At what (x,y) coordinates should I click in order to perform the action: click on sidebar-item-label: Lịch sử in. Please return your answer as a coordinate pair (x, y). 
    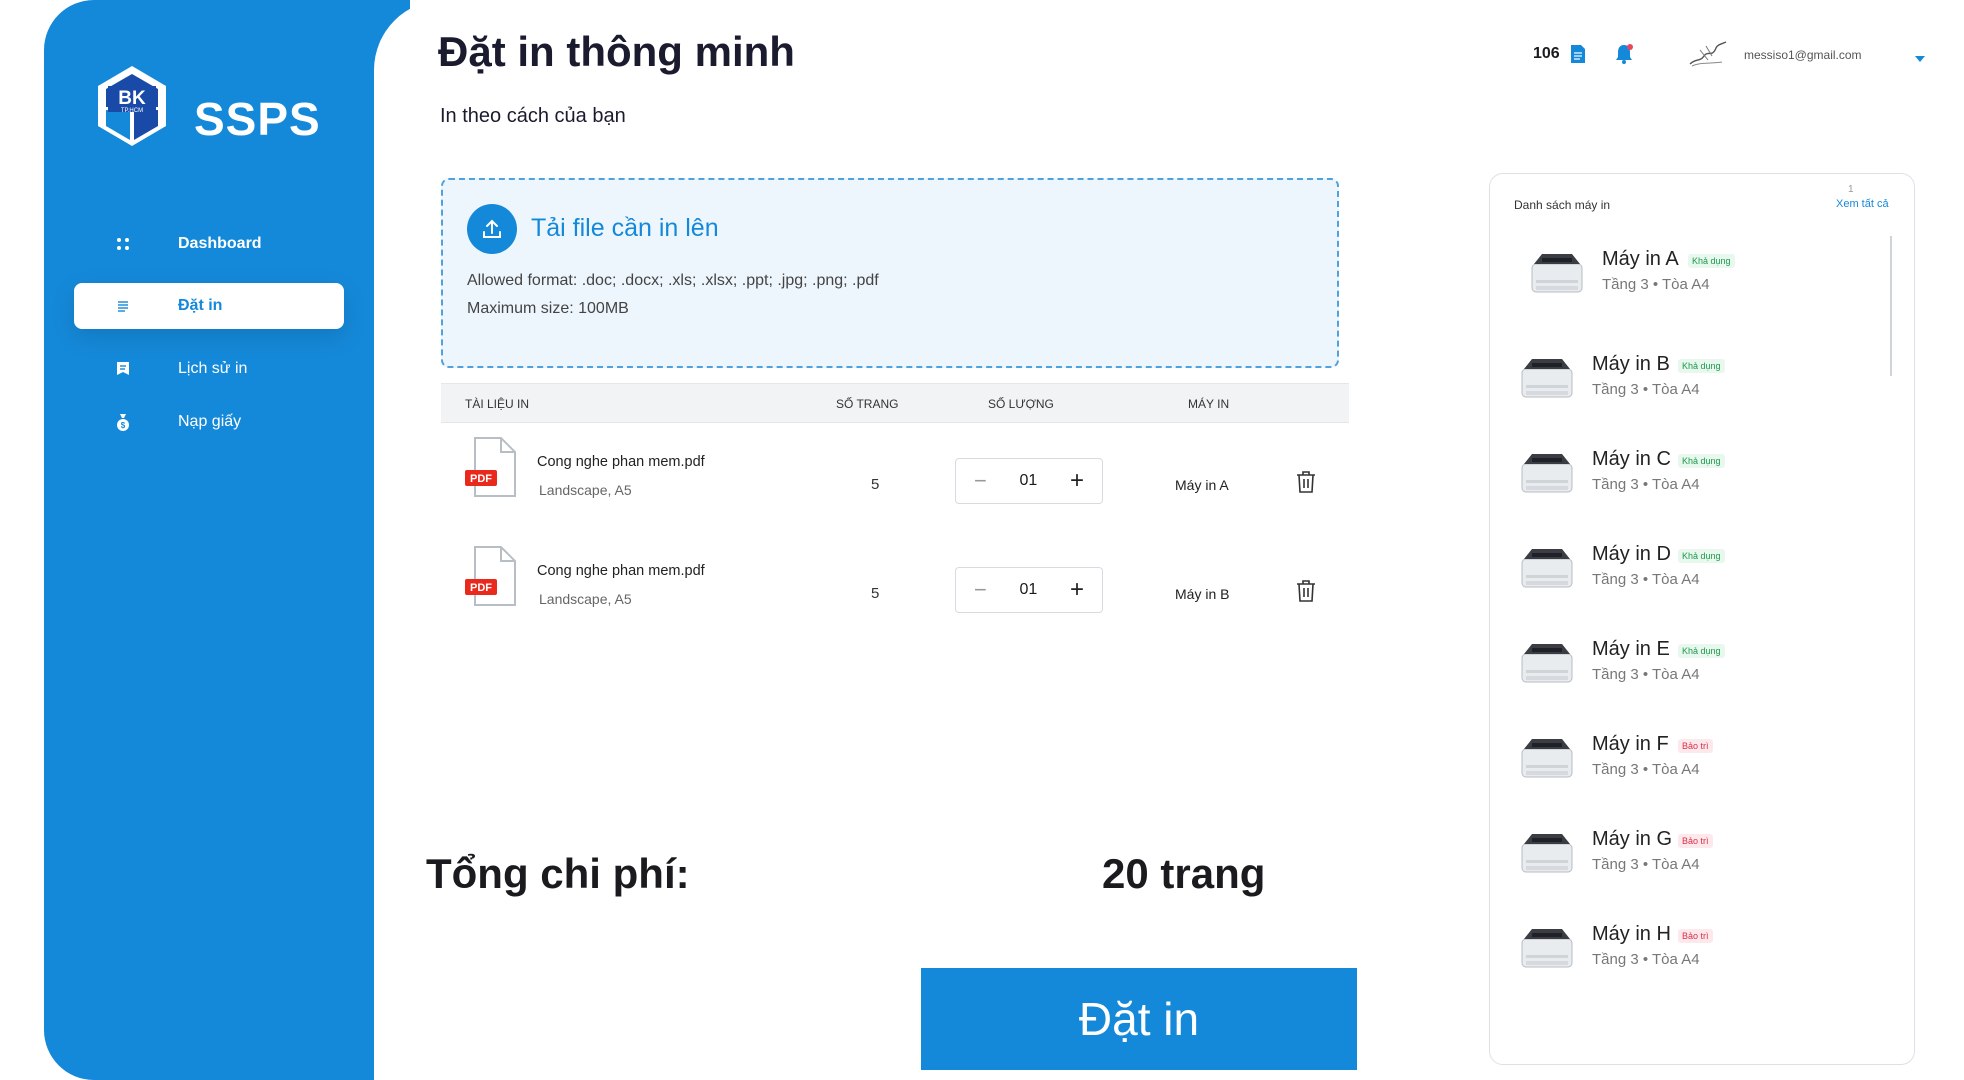
    Looking at the image, I should click on (213, 368).